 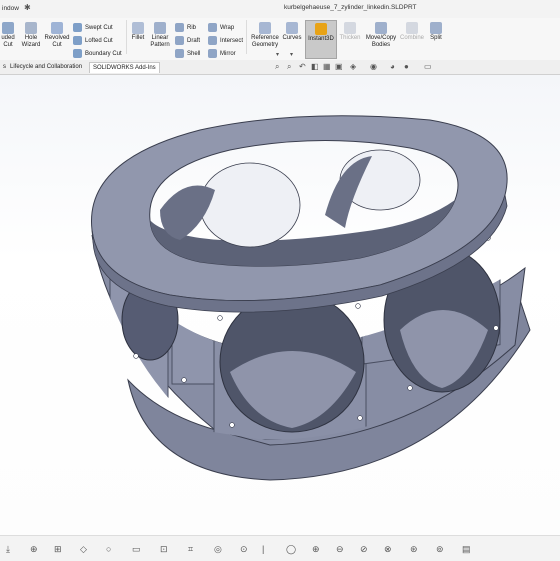 What do you see at coordinates (392, 66) in the screenshot?
I see `edit-appearance-icon: ◕` at bounding box center [392, 66].